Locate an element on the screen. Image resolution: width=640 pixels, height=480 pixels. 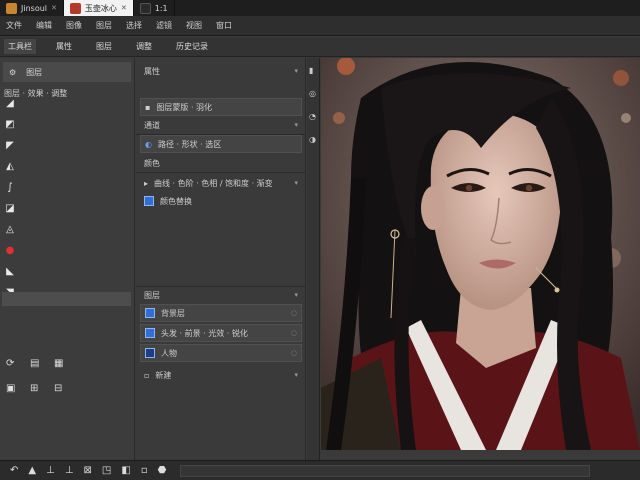
tab-active-document: 玉壶冰心 ✕ is located at coordinates (98, 8).